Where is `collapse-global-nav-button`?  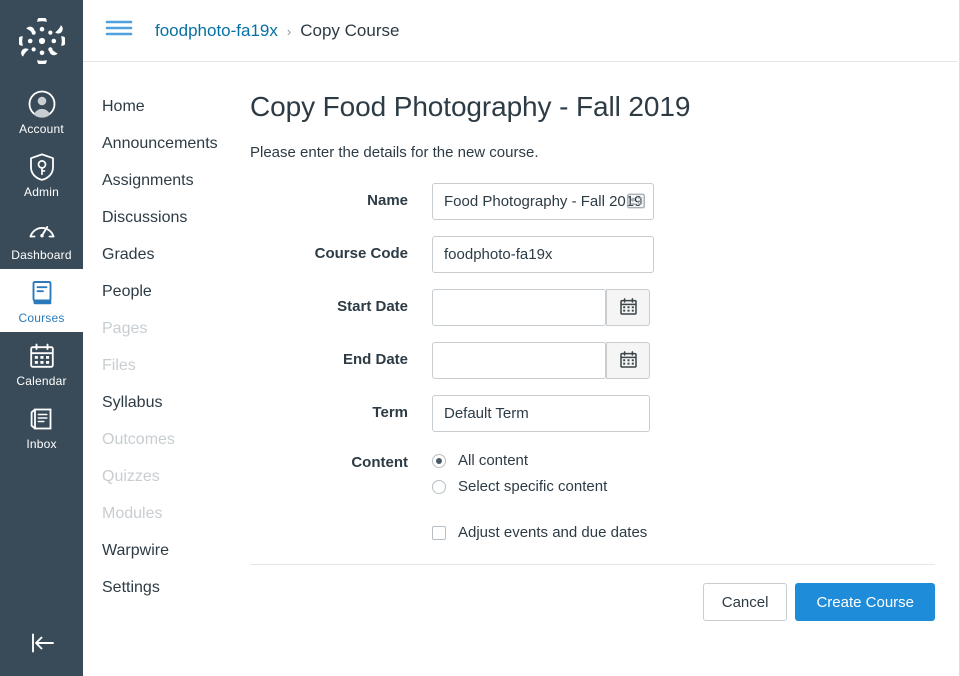
collapse-global-nav-button is located at coordinates (41, 645).